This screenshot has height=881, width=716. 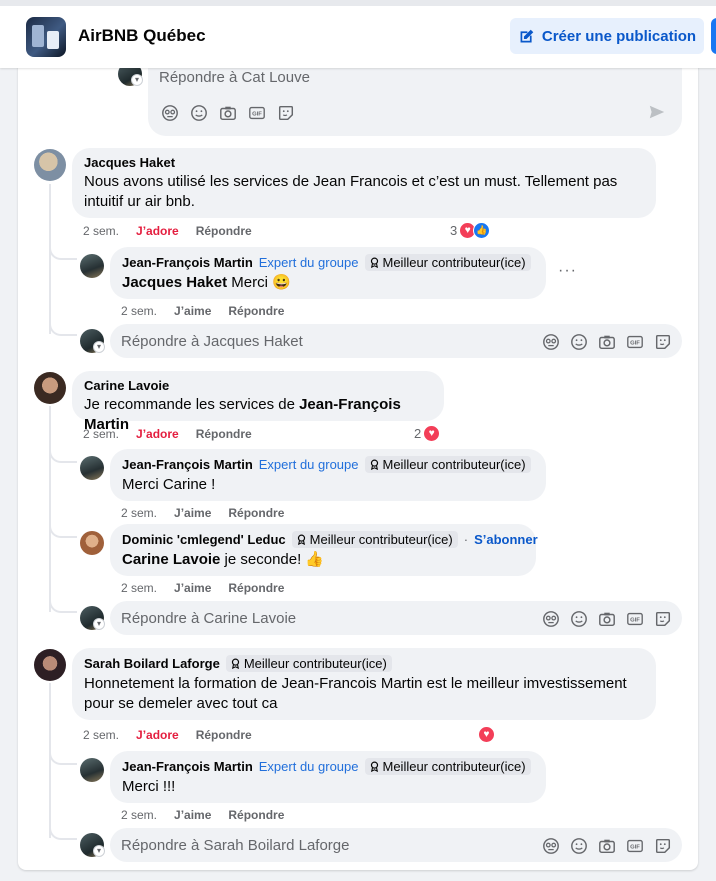 What do you see at coordinates (607, 36) in the screenshot?
I see `create-post-button: Créer une publication` at bounding box center [607, 36].